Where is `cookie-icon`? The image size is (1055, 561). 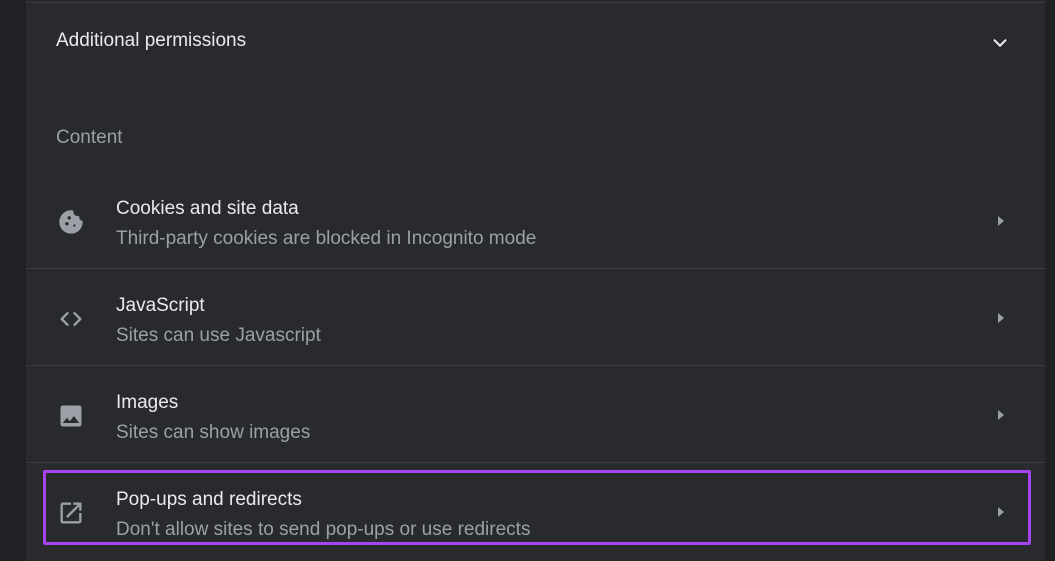 cookie-icon is located at coordinates (71, 222).